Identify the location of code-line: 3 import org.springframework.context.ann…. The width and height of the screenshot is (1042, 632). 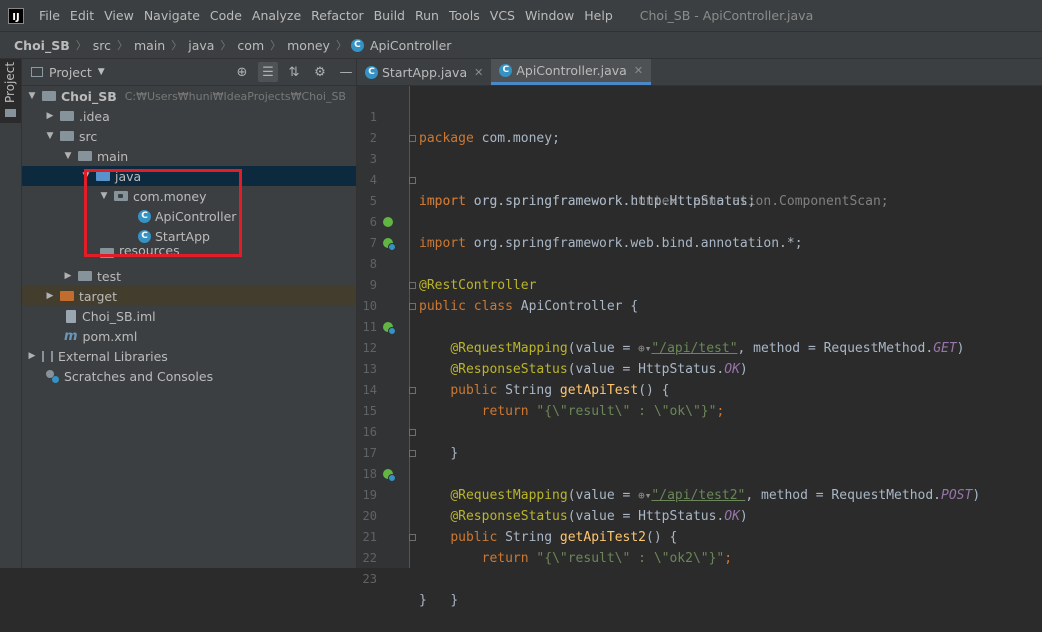
(699, 168).